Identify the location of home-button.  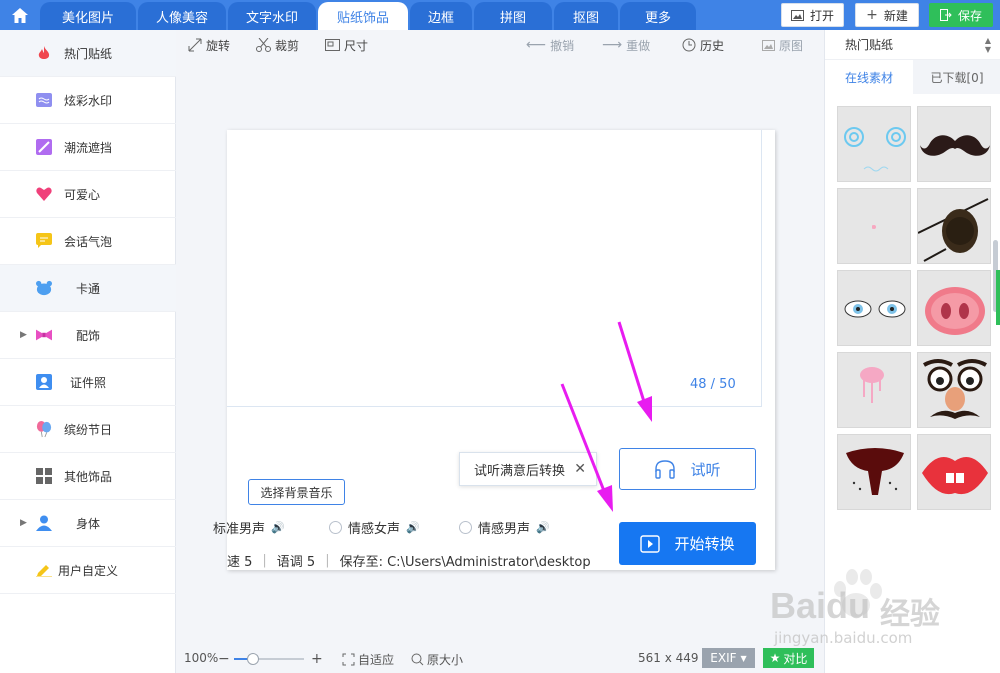
(20, 15).